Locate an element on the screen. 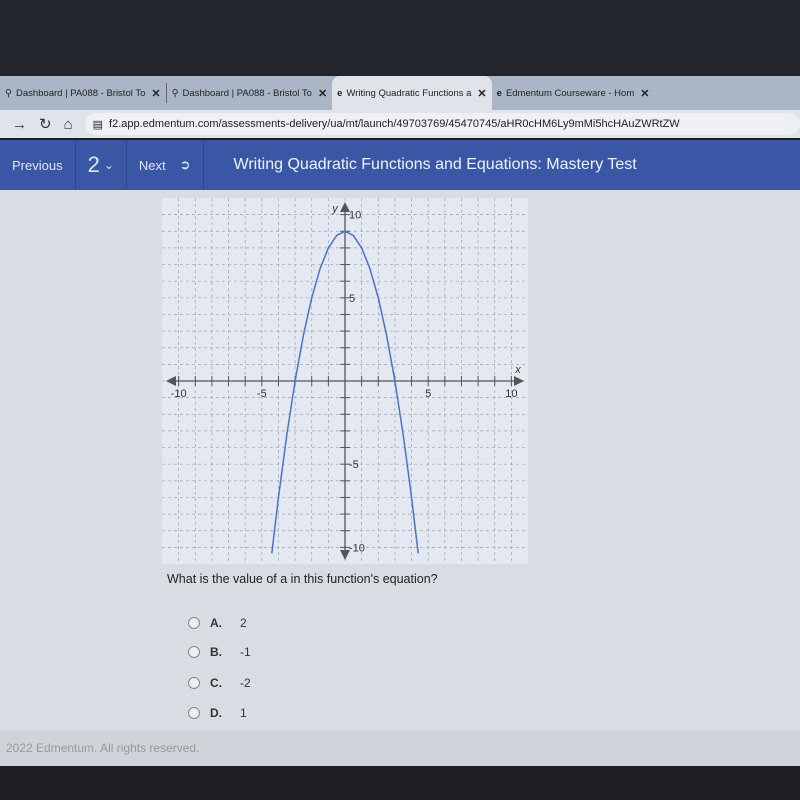 Image resolution: width=800 pixels, height=800 pixels. screen-bezel is located at coordinates (400, 38).